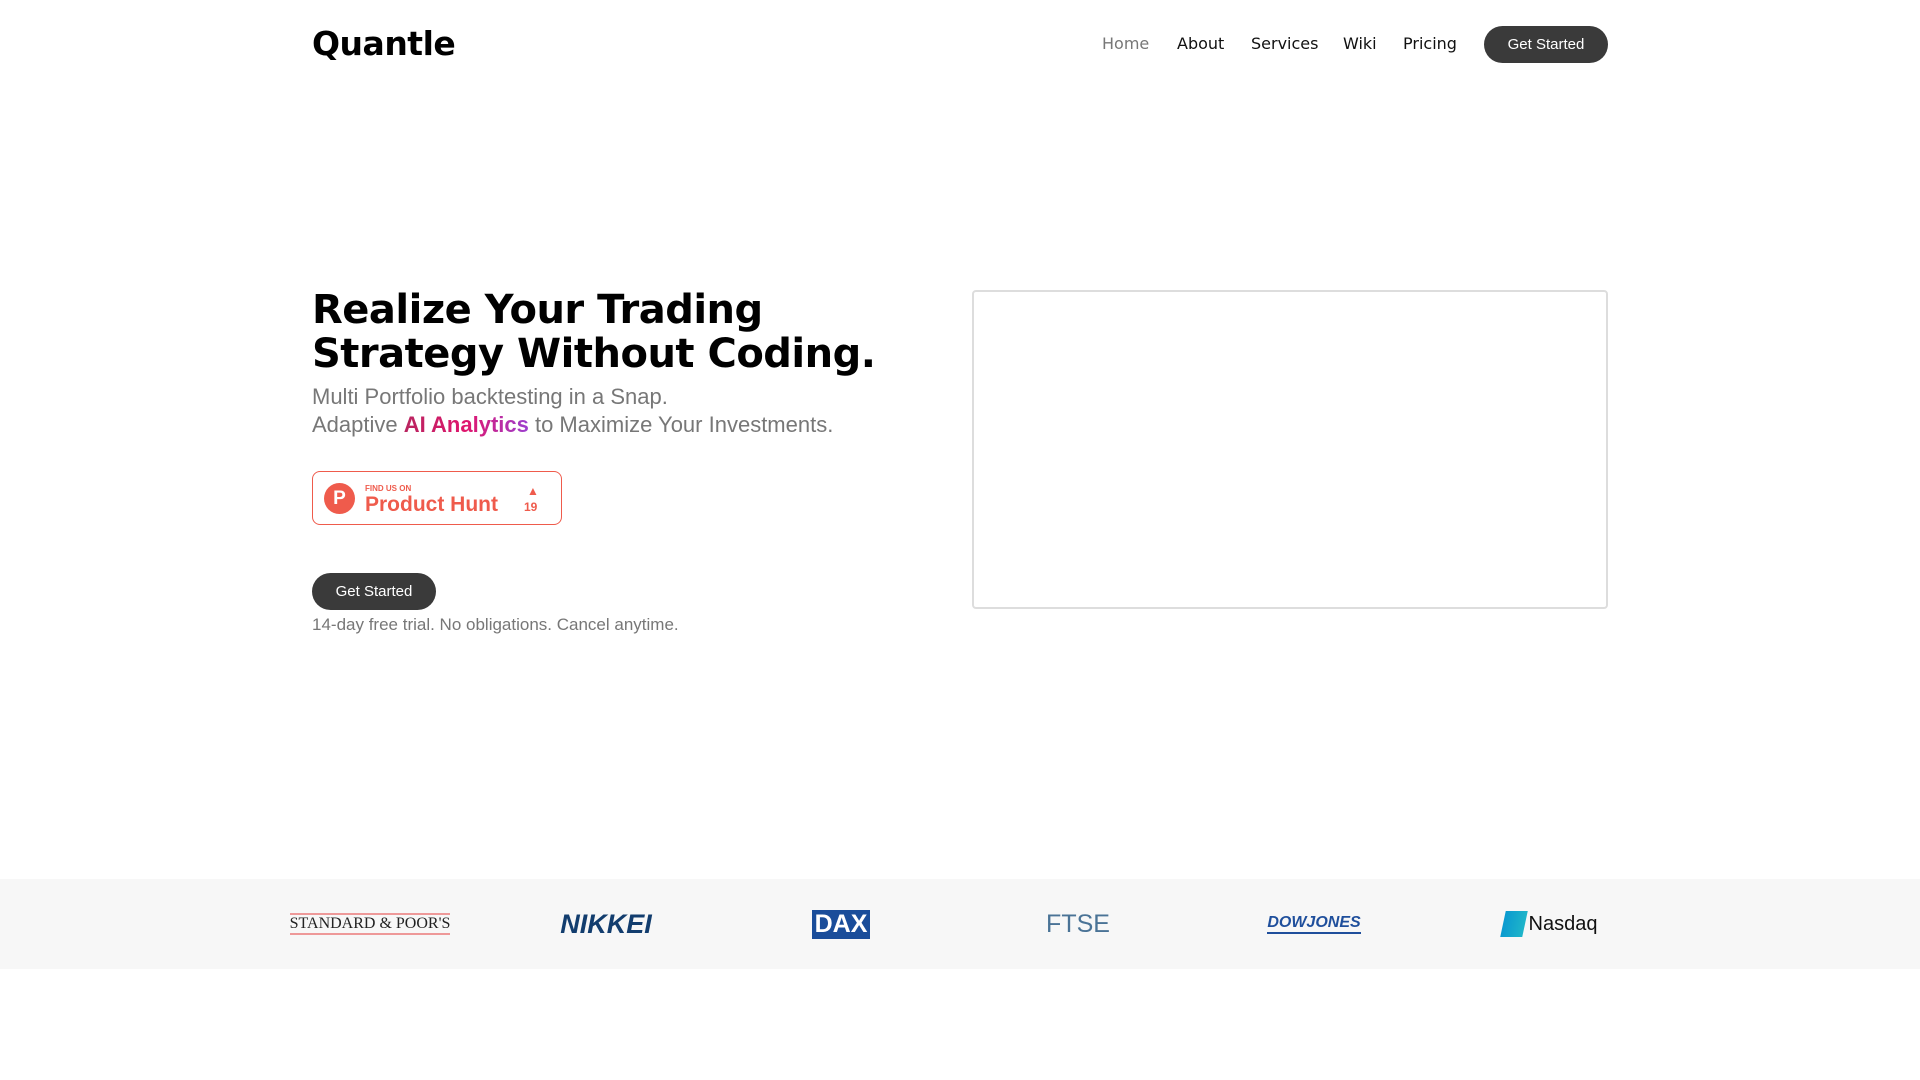 This screenshot has width=1920, height=1080. Describe the element at coordinates (533, 491) in the screenshot. I see `upvote-icon: ▲` at that location.